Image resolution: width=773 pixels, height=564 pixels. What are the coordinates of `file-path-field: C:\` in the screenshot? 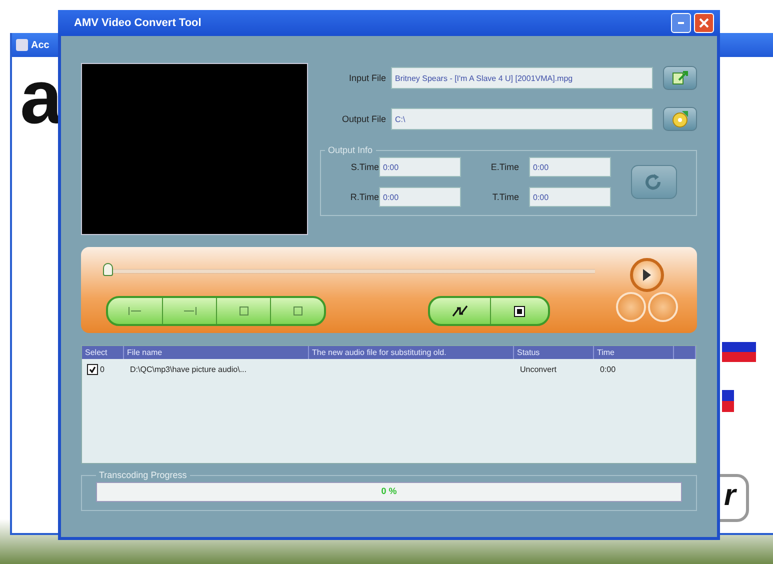 It's located at (522, 119).